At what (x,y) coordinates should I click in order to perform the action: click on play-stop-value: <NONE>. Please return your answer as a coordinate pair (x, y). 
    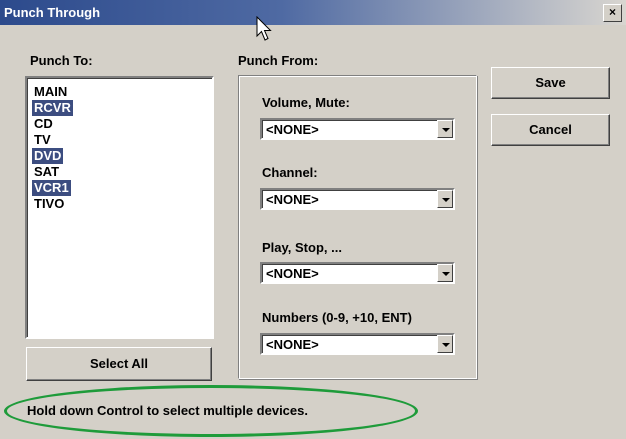
    Looking at the image, I should click on (292, 273).